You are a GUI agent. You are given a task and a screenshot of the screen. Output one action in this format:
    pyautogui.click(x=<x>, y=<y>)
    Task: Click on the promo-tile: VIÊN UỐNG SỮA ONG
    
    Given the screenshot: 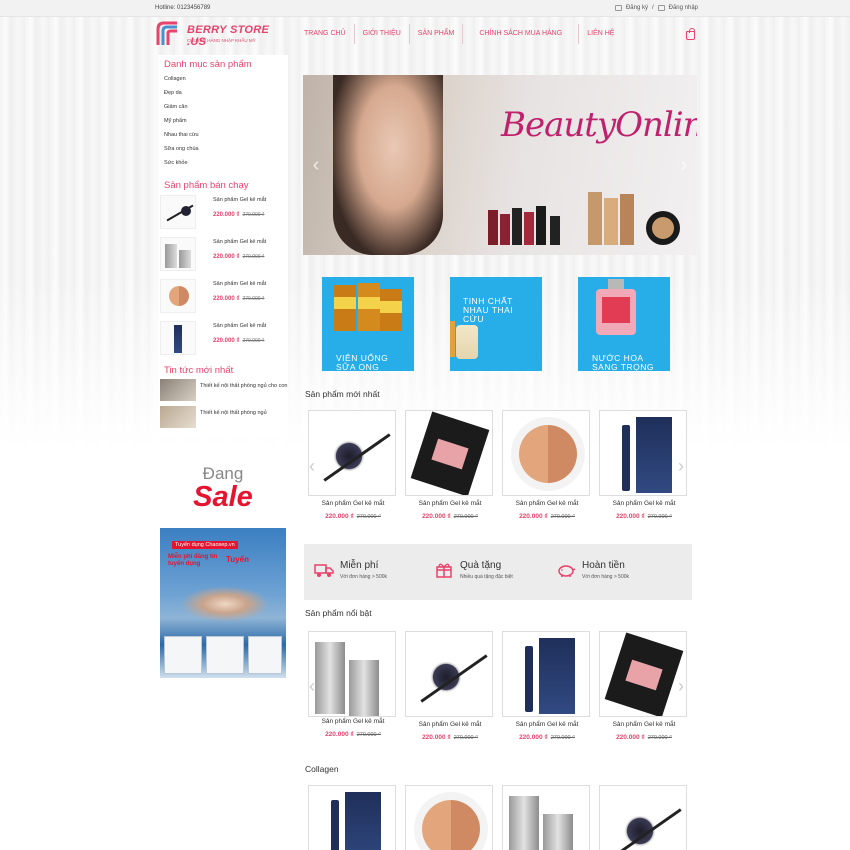 What is the action you would take?
    pyautogui.click(x=368, y=324)
    